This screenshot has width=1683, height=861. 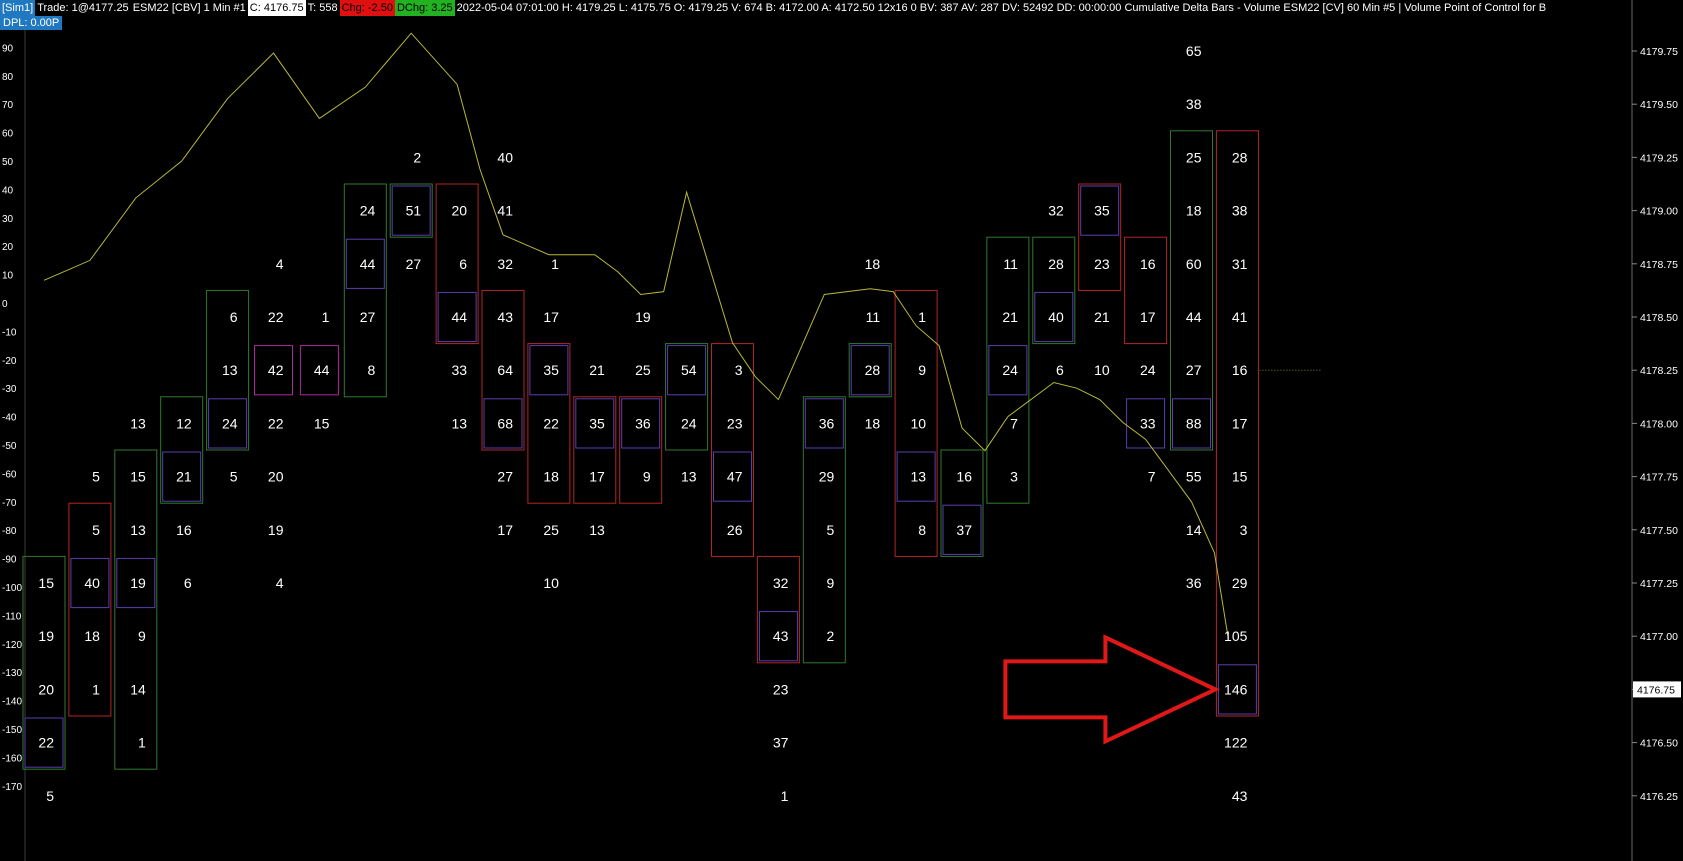 I want to click on delta-tick-label: -30, so click(x=9, y=389).